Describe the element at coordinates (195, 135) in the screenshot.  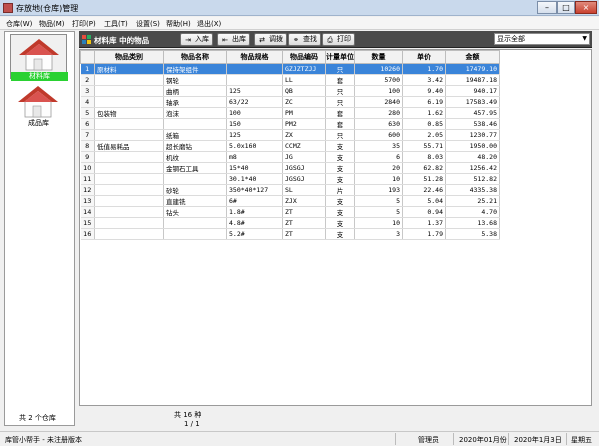
I see `name-cell: 纸箱` at that location.